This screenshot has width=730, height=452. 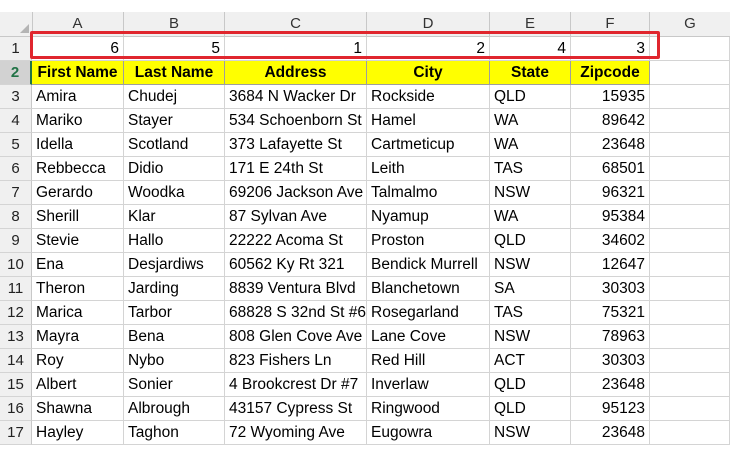 What do you see at coordinates (428, 385) in the screenshot?
I see `cell-city: Inverlaw` at bounding box center [428, 385].